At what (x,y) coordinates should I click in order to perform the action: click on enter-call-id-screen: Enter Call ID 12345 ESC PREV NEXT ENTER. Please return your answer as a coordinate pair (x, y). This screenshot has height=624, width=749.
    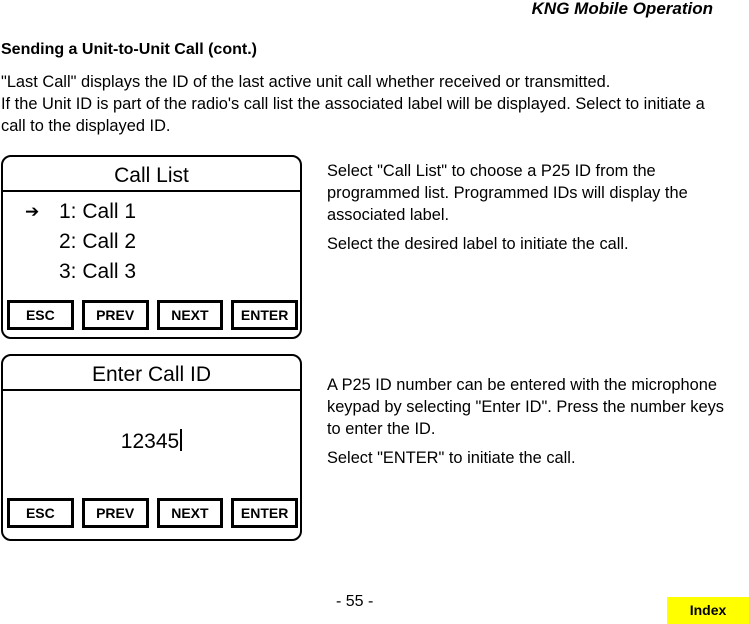
    Looking at the image, I should click on (151, 447).